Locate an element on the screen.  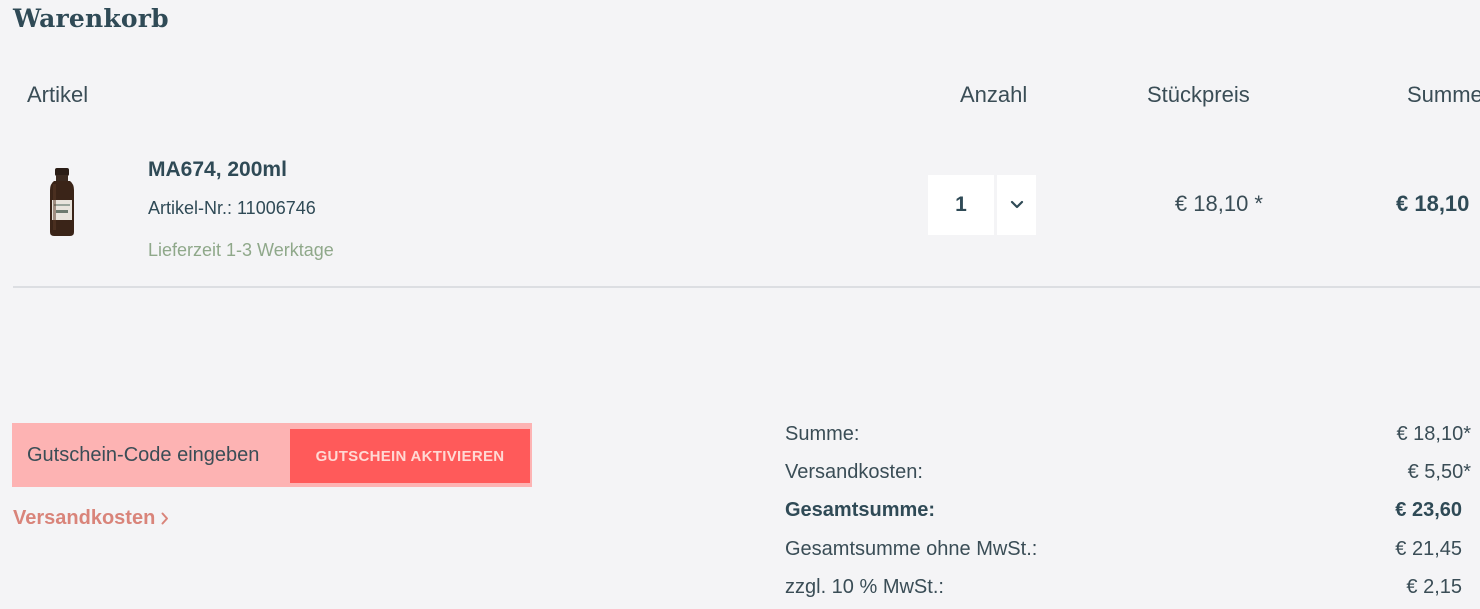
summary-net-total-label: Gesamtsumme ohne MwSt.: is located at coordinates (911, 549).